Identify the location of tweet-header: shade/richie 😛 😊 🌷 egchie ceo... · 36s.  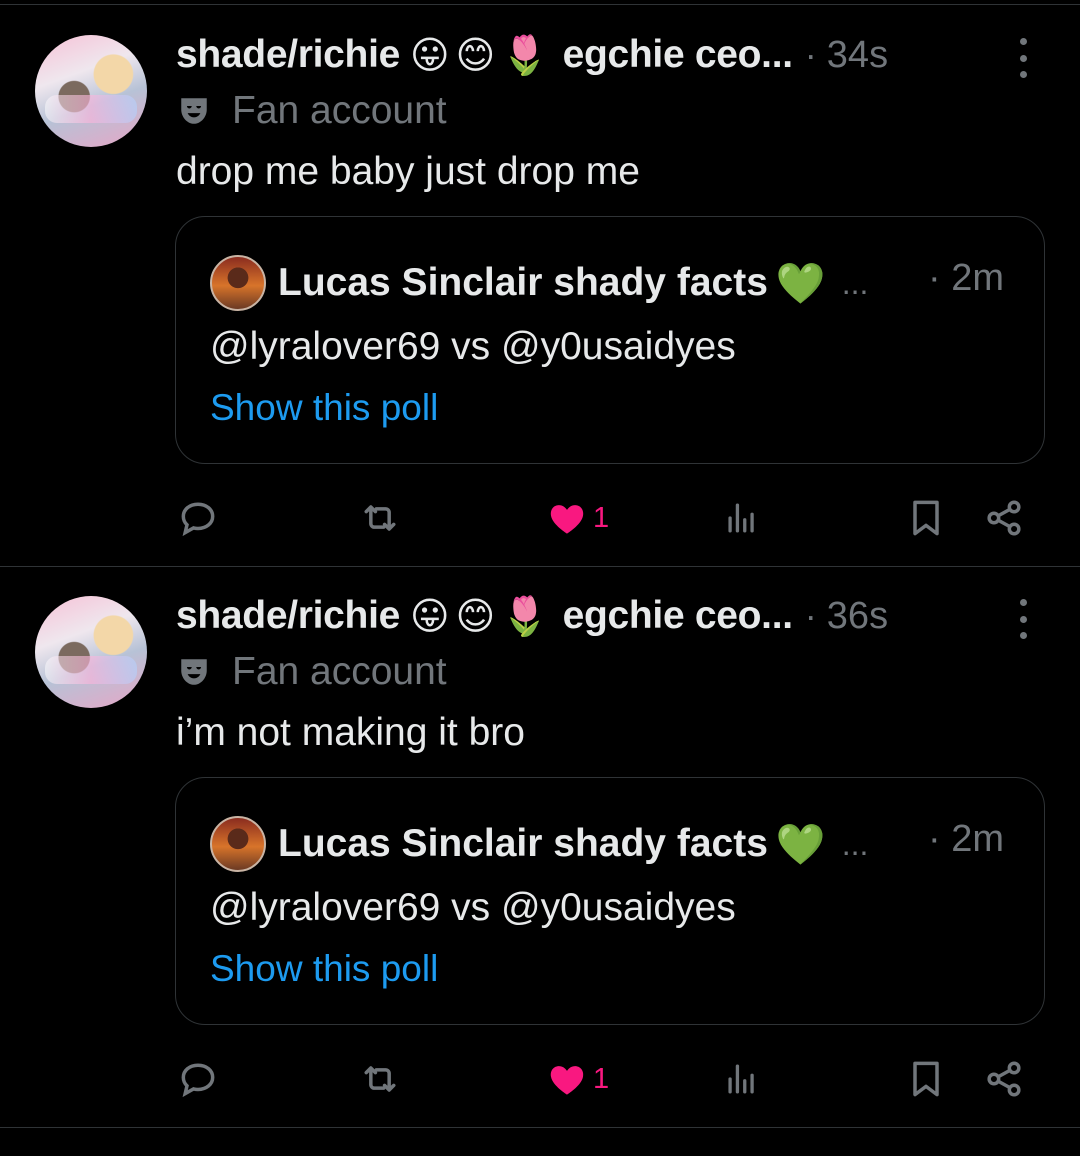
(532, 616).